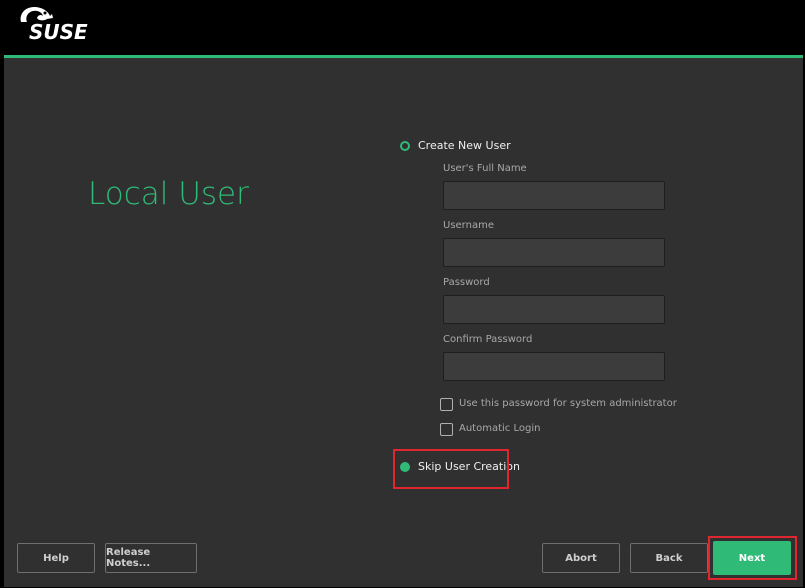  Describe the element at coordinates (56, 558) in the screenshot. I see `help-button: Help` at that location.